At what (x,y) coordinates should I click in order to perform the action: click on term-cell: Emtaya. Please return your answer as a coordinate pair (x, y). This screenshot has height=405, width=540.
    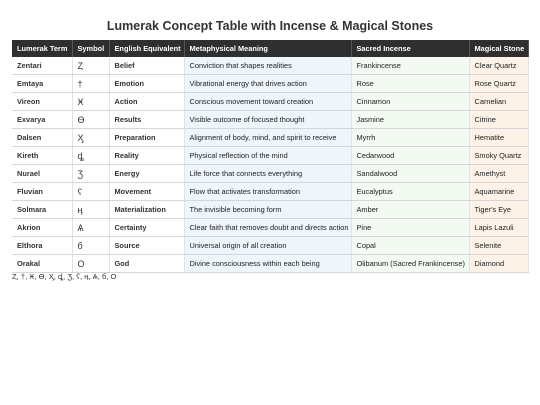
    Looking at the image, I should click on (42, 83).